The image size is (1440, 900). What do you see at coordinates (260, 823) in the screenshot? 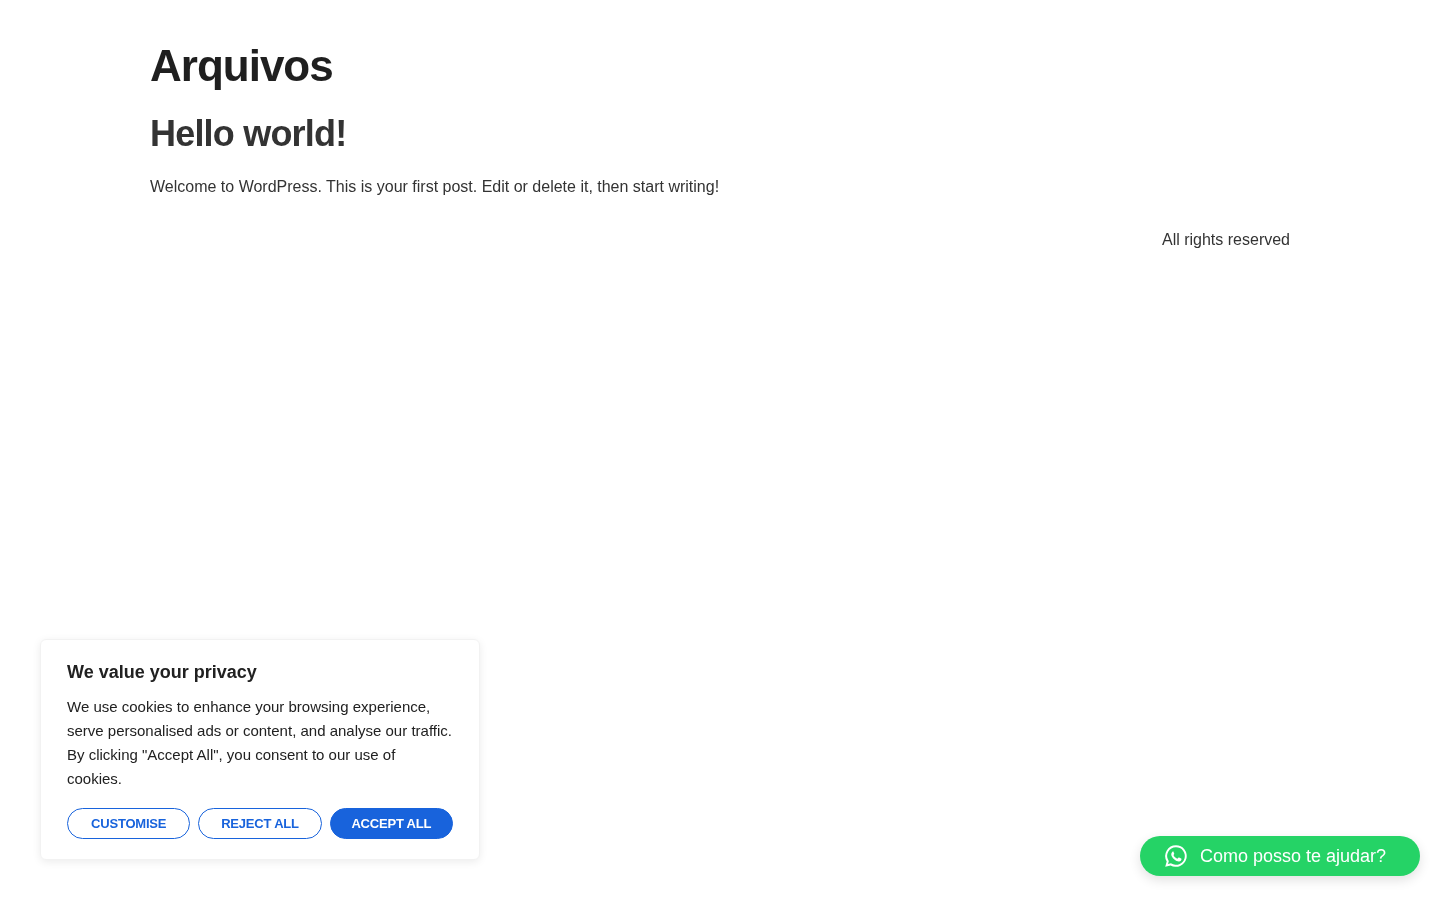
I see `cookie-option-button: REJECT ALL` at bounding box center [260, 823].